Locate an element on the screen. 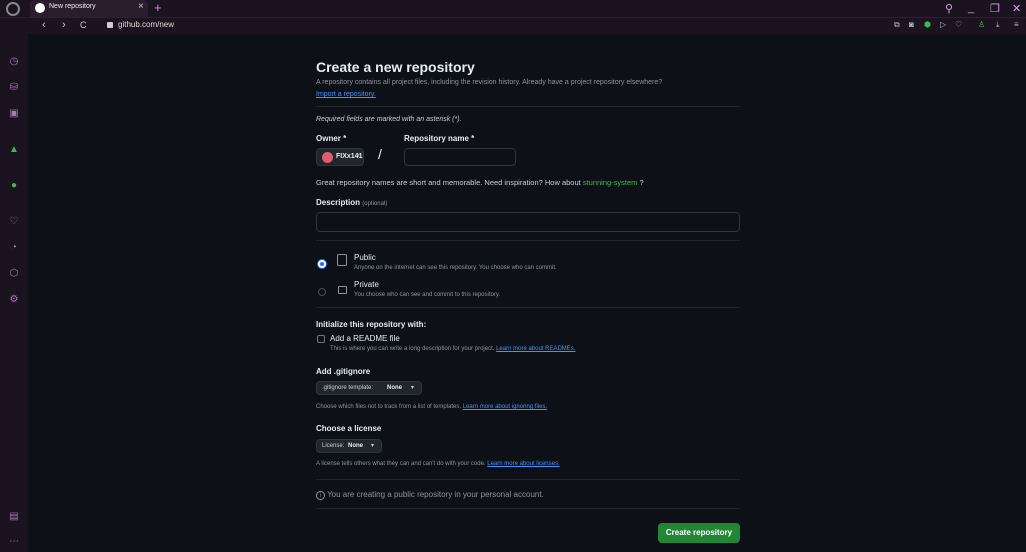 The width and height of the screenshot is (1026, 552). readme-checkbox is located at coordinates (321, 339).